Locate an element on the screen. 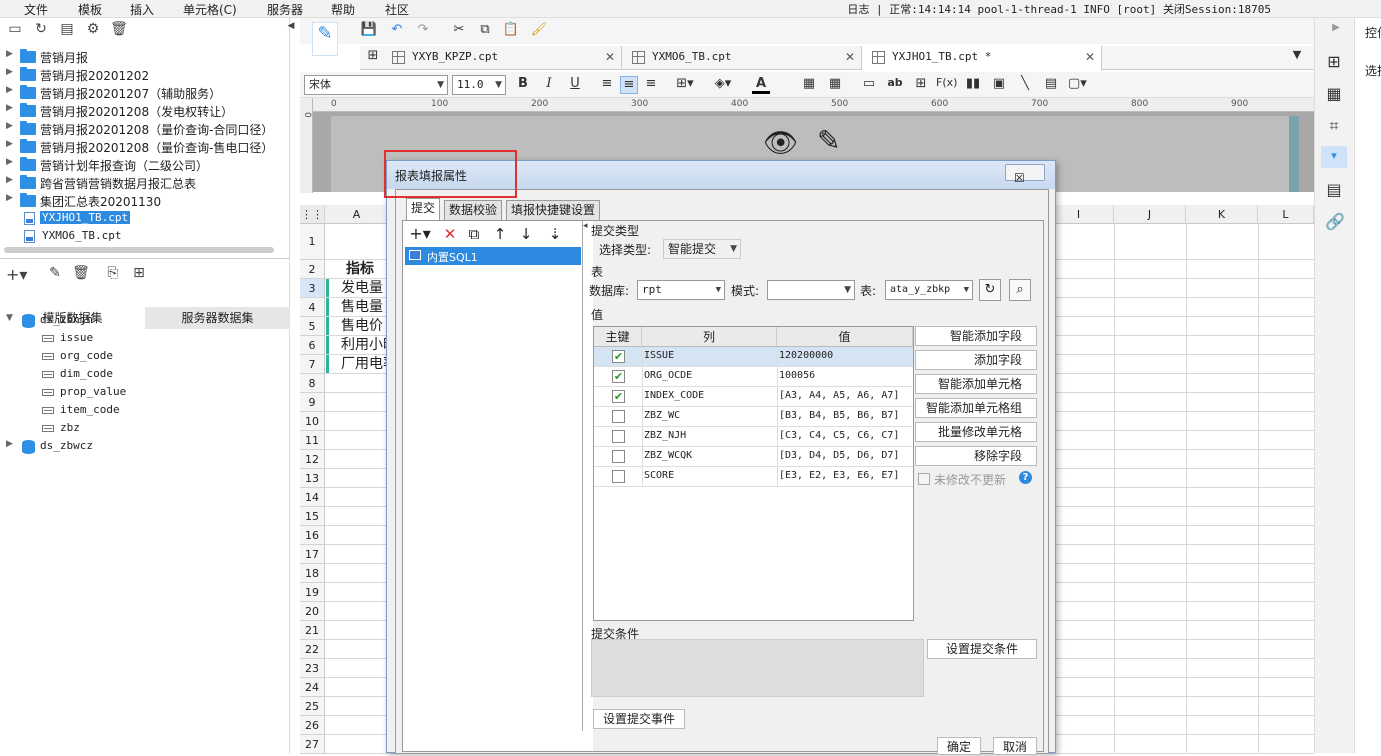 Image resolution: width=1381 pixels, height=756 pixels. tree-scrollbar is located at coordinates (139, 250).